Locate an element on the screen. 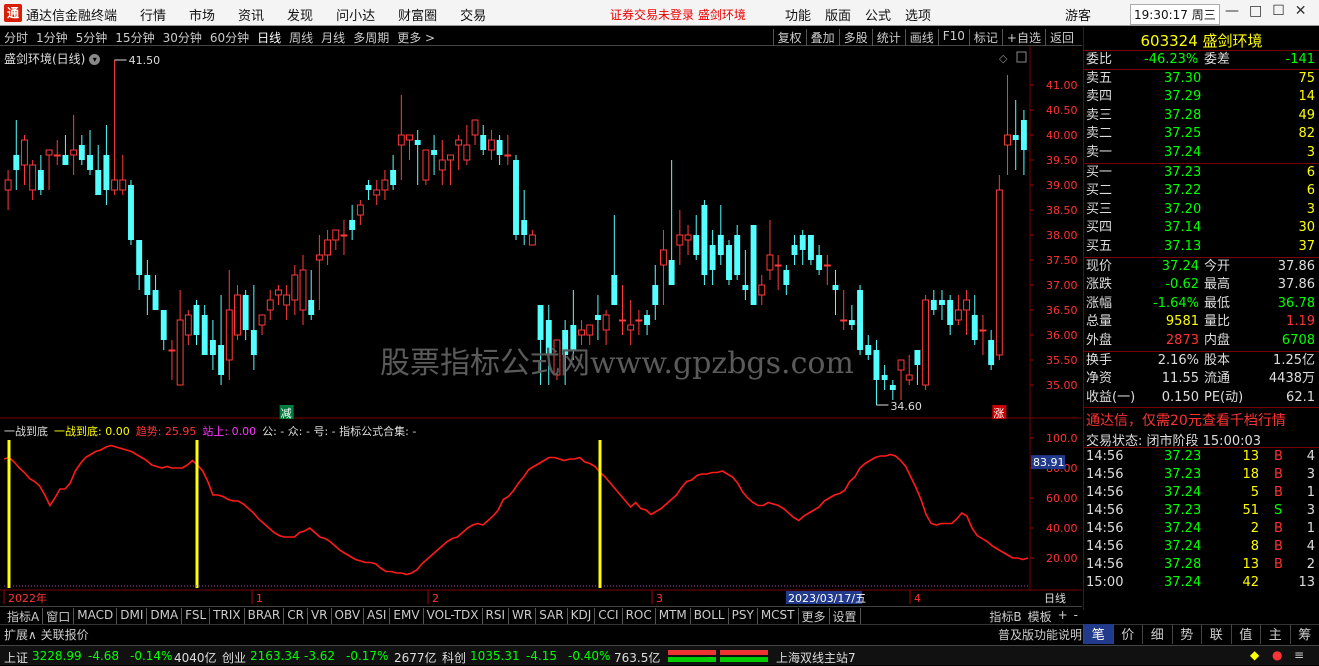 Image resolution: width=1319 pixels, height=666 pixels. zoom-out-button: - is located at coordinates (1076, 616).